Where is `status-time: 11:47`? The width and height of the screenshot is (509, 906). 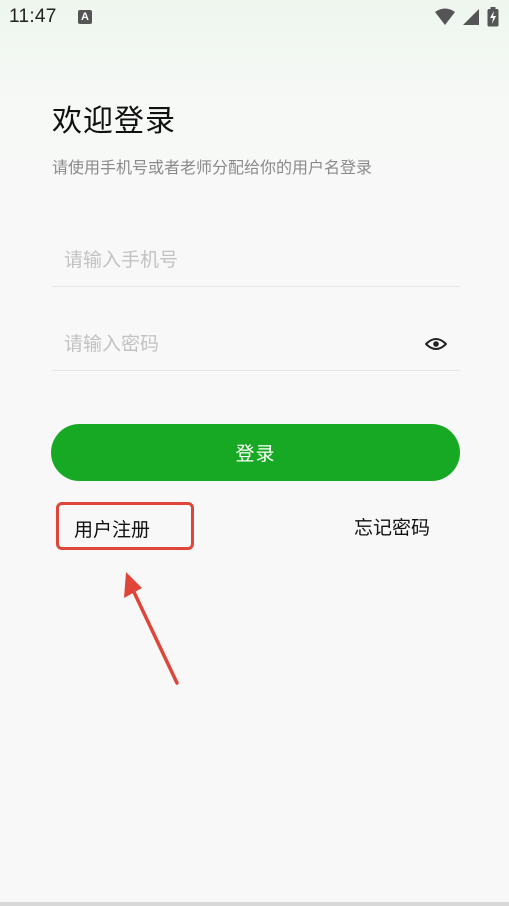 status-time: 11:47 is located at coordinates (33, 16).